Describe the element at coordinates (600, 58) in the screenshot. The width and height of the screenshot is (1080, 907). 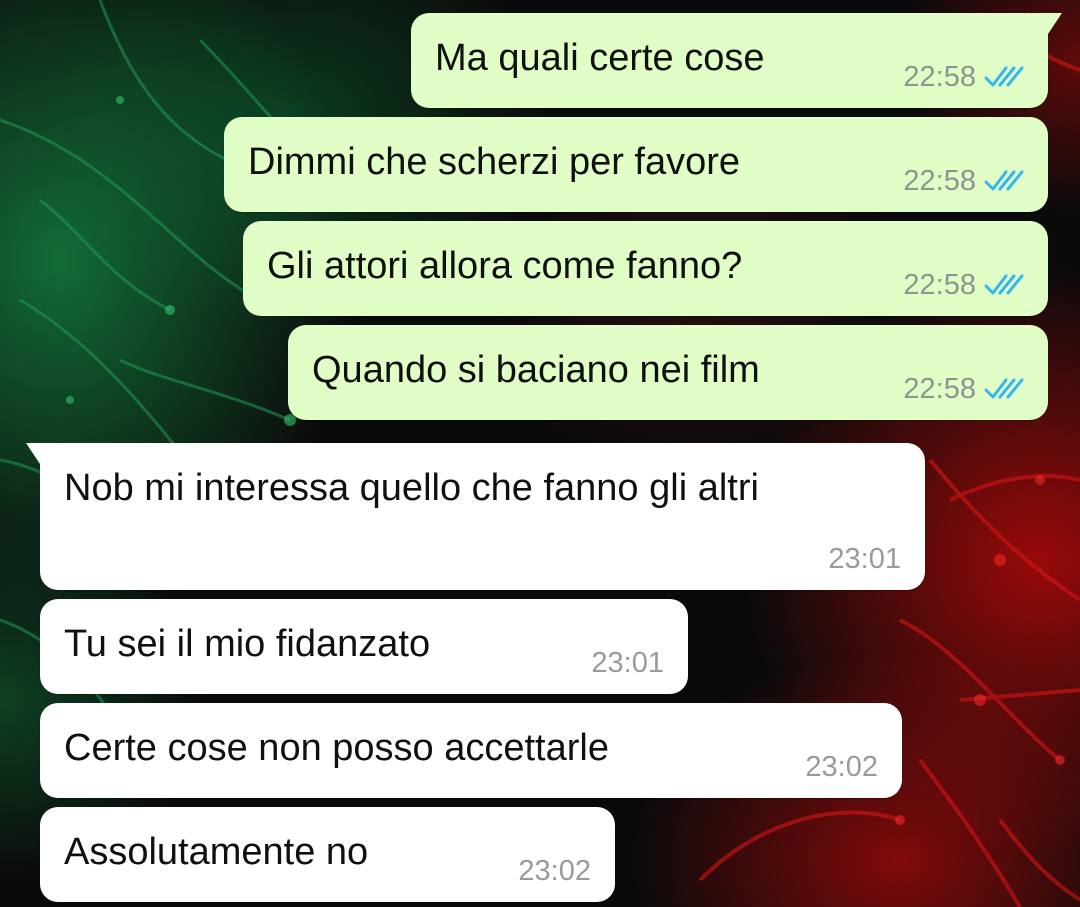
I see `message-text: Ma quali certe cose` at that location.